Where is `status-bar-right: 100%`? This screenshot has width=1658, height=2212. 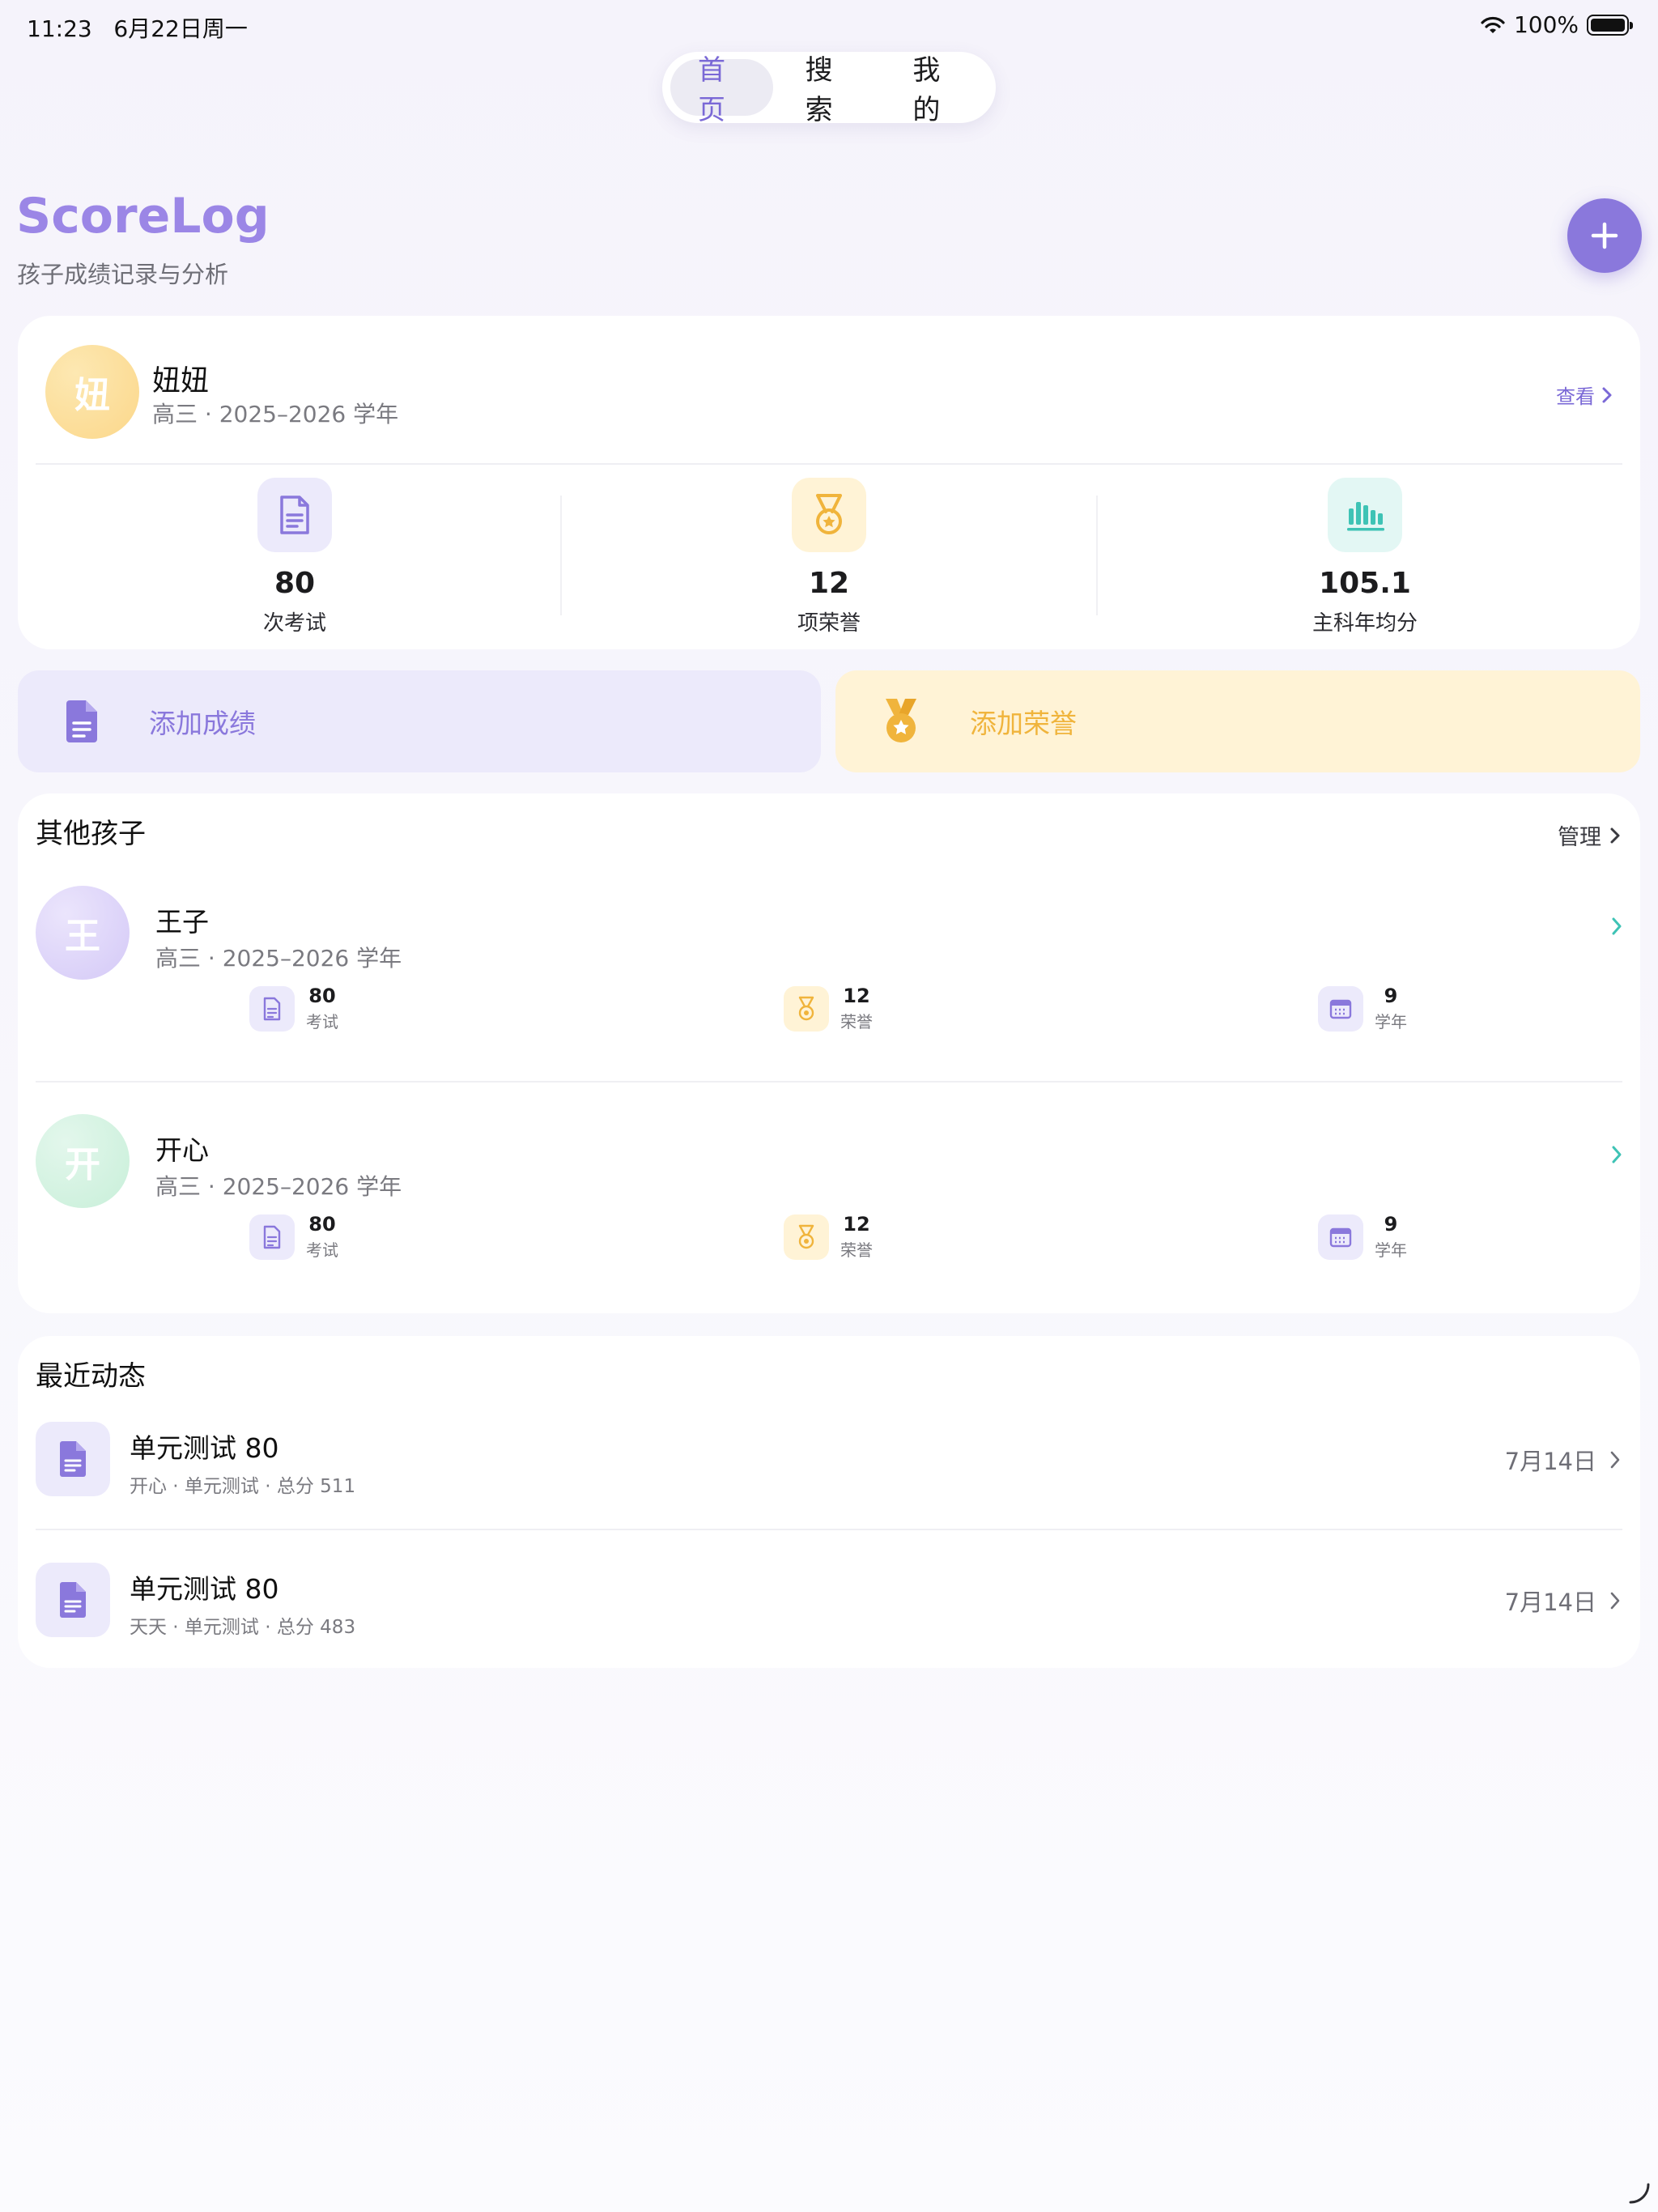 status-bar-right: 100% is located at coordinates (1556, 25).